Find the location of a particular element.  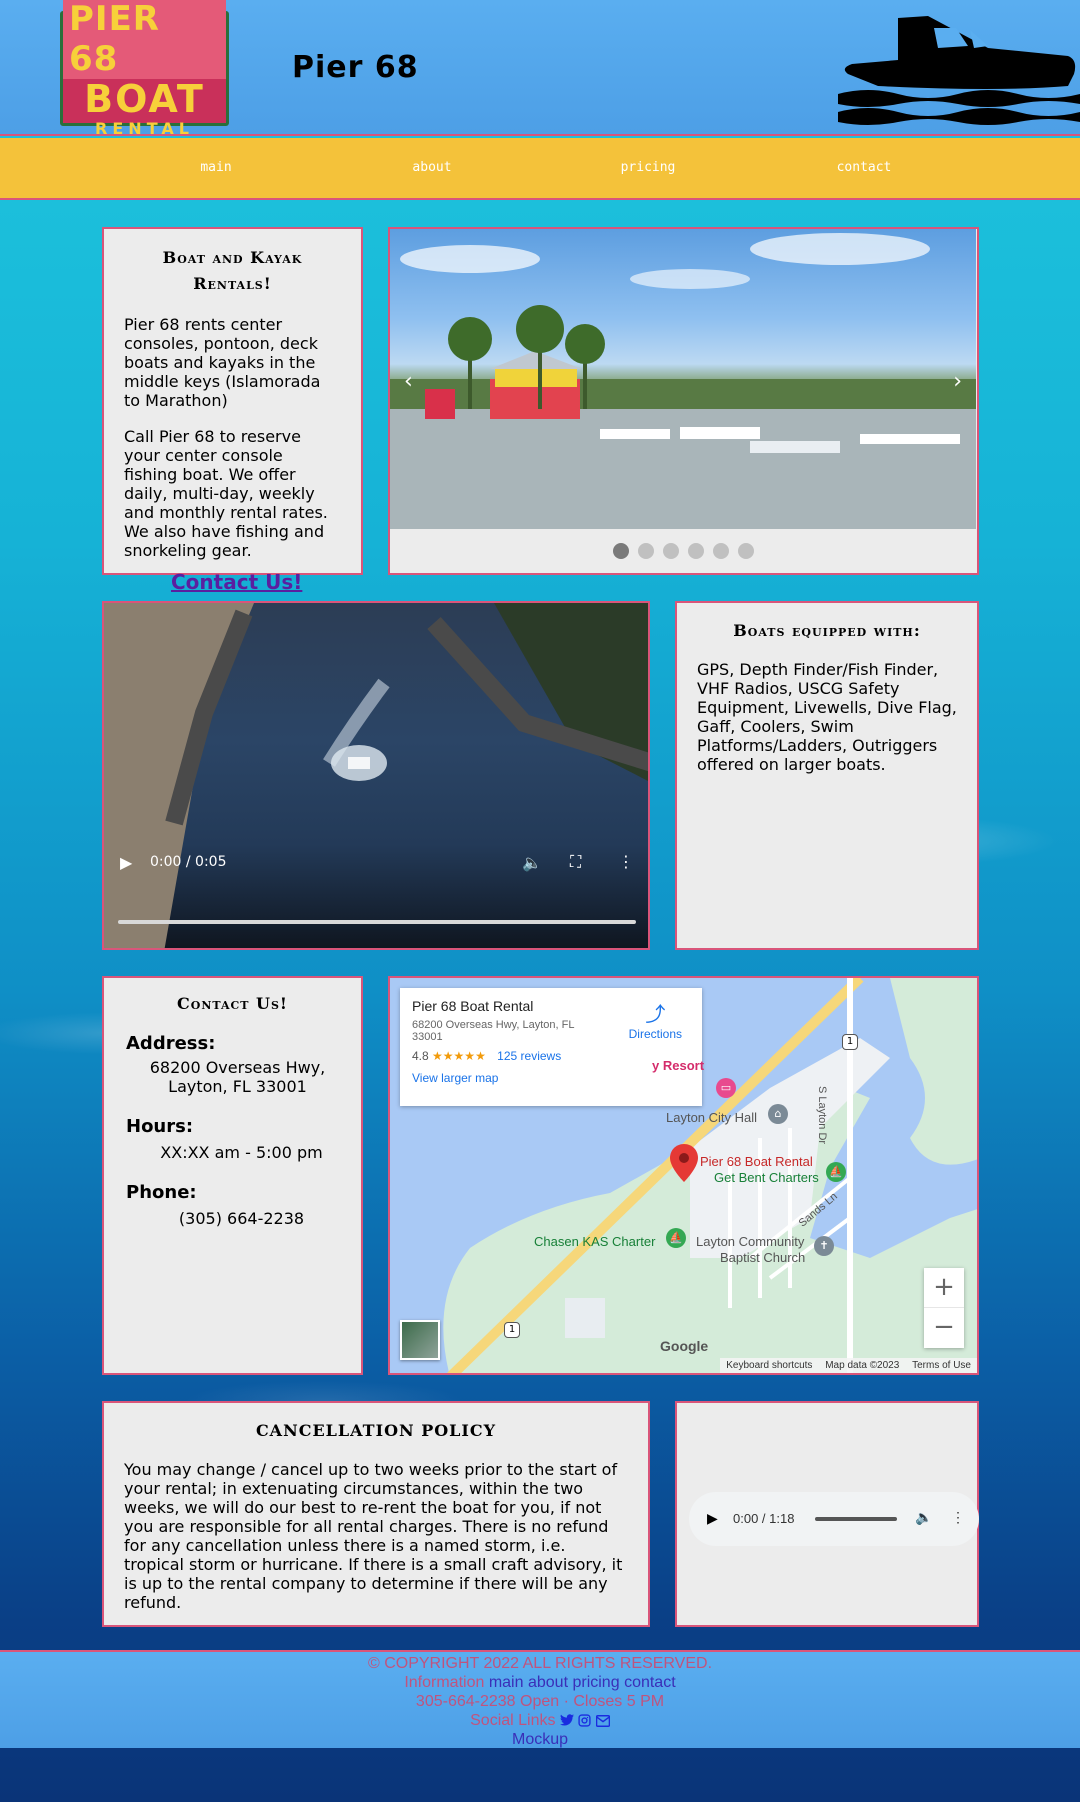

footer-link-main: main is located at coordinates (506, 1682).